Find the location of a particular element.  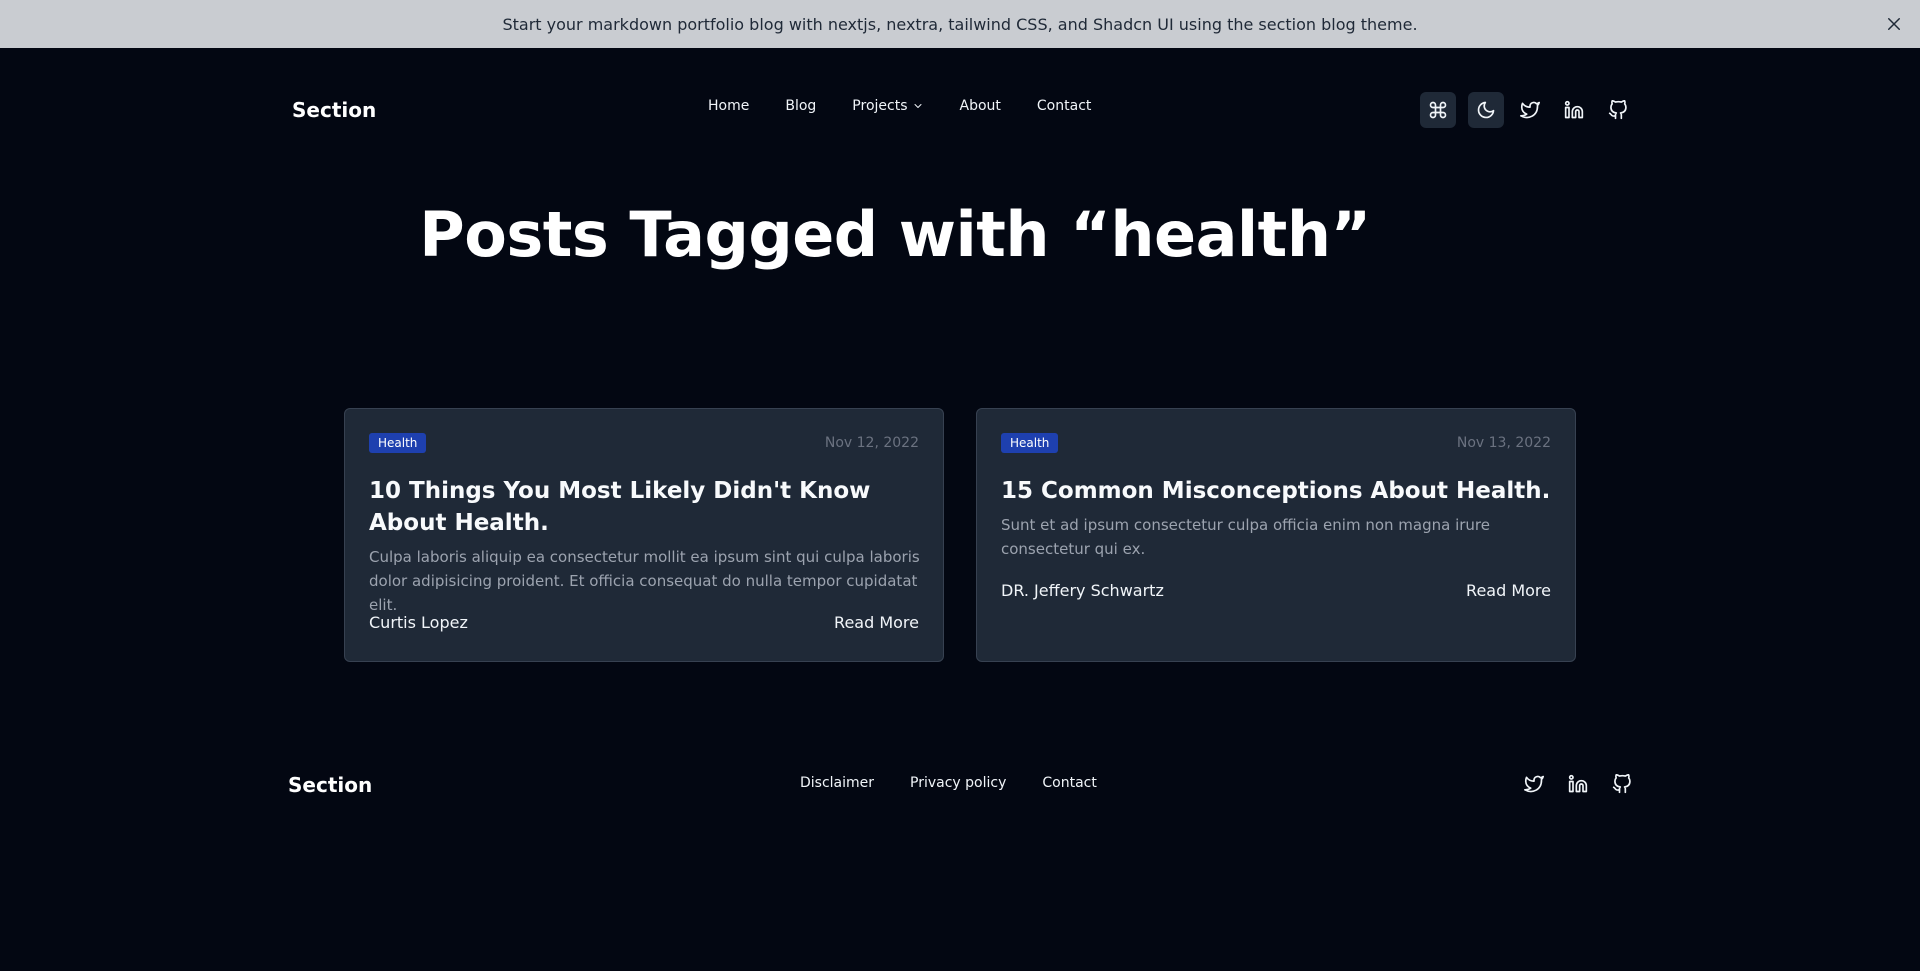

footer-link-privacy-policy: Privacy policy is located at coordinates (958, 783).